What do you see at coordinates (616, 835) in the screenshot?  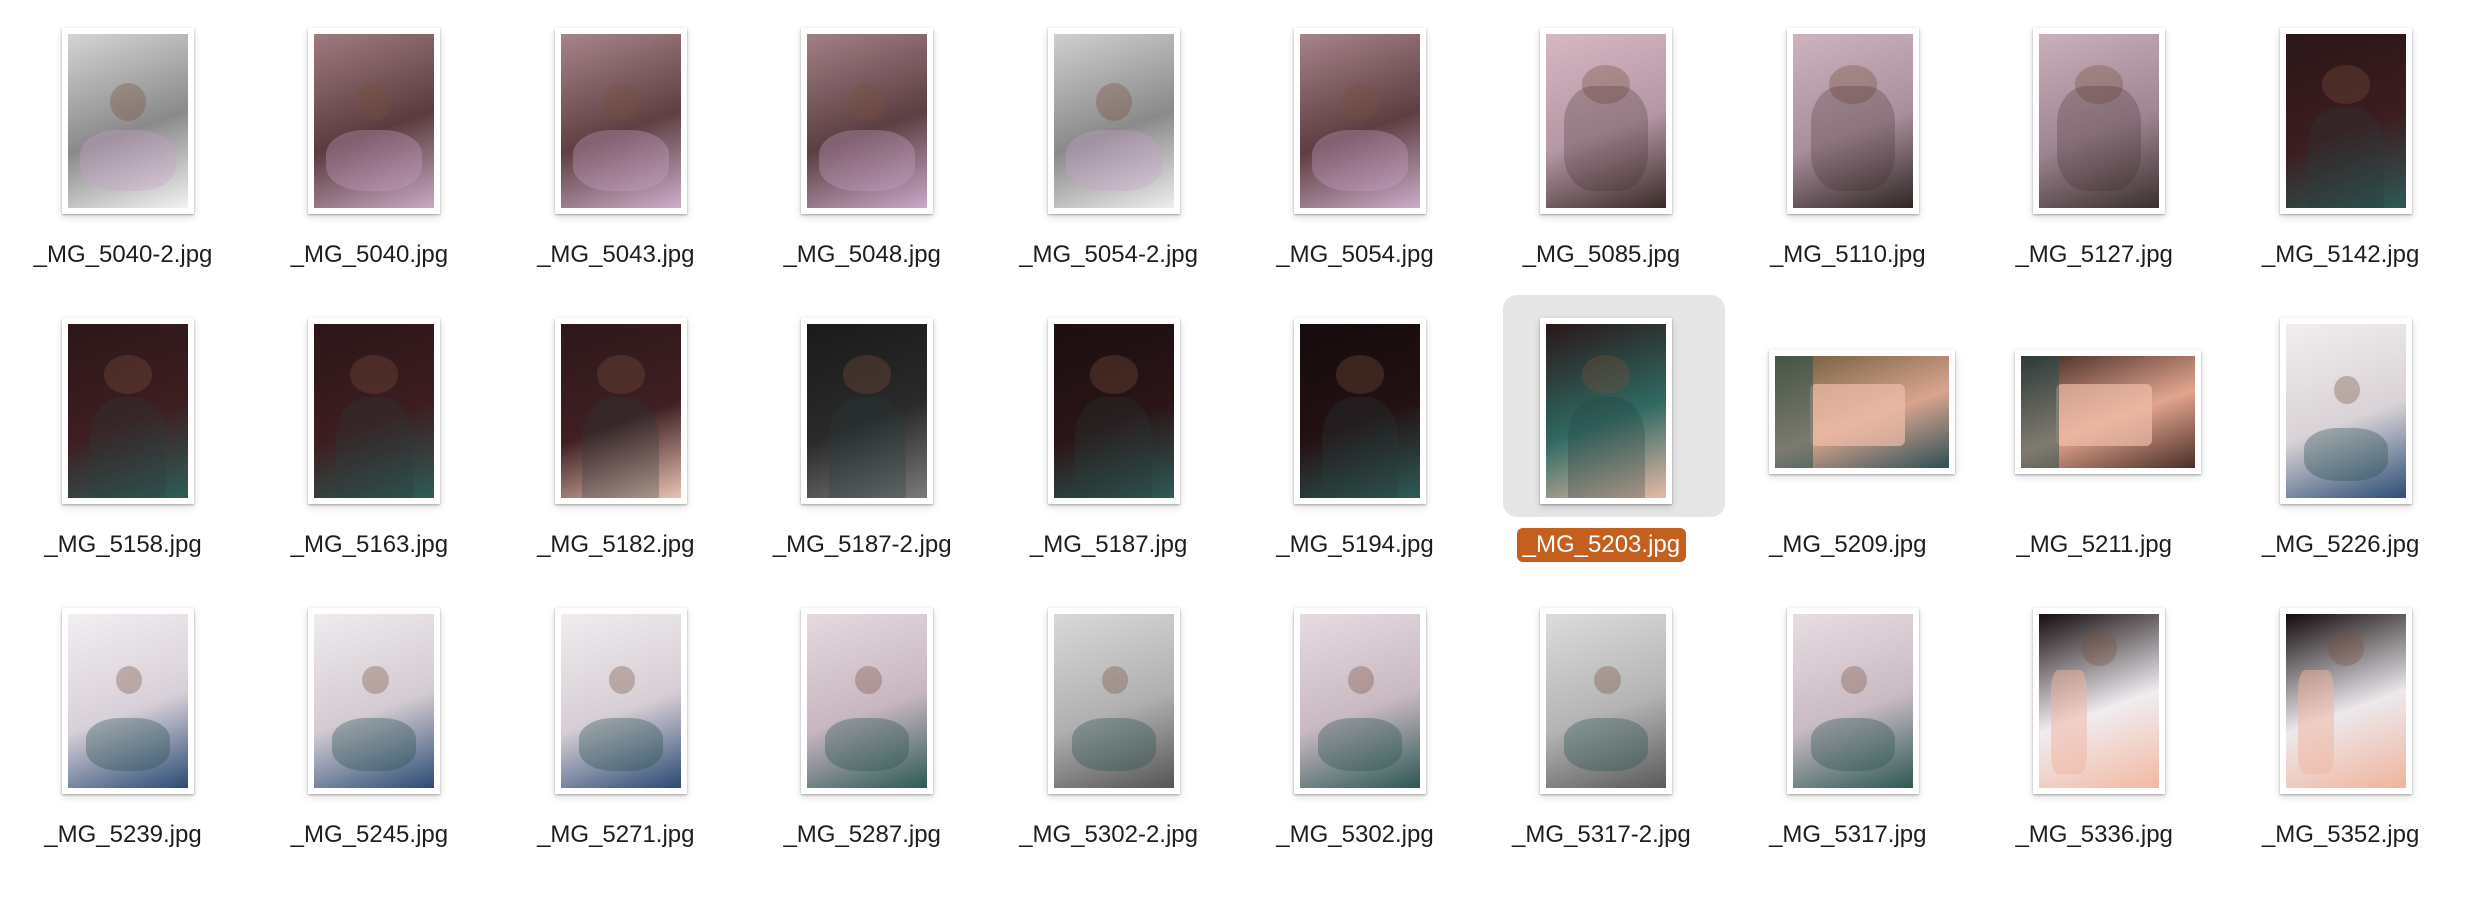 I see `file-name-label: _MG_5271.jpg` at bounding box center [616, 835].